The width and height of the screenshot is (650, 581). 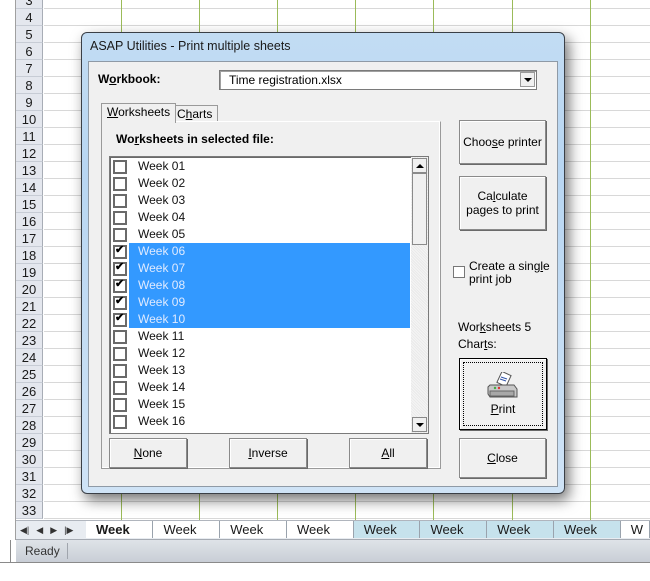 I want to click on dropdown-button, so click(x=527, y=79).